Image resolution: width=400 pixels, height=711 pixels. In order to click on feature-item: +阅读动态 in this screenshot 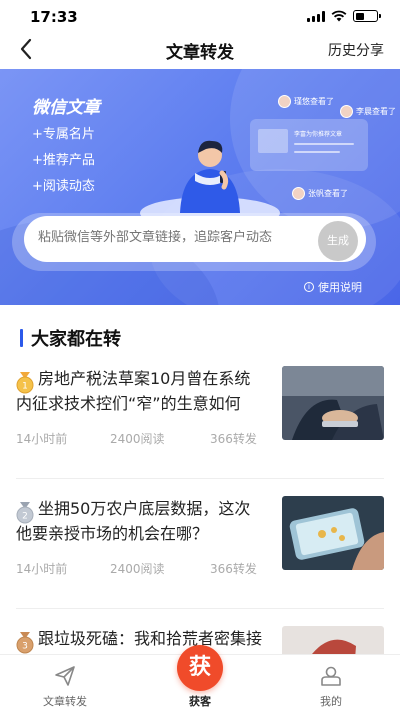, I will do `click(63, 186)`.